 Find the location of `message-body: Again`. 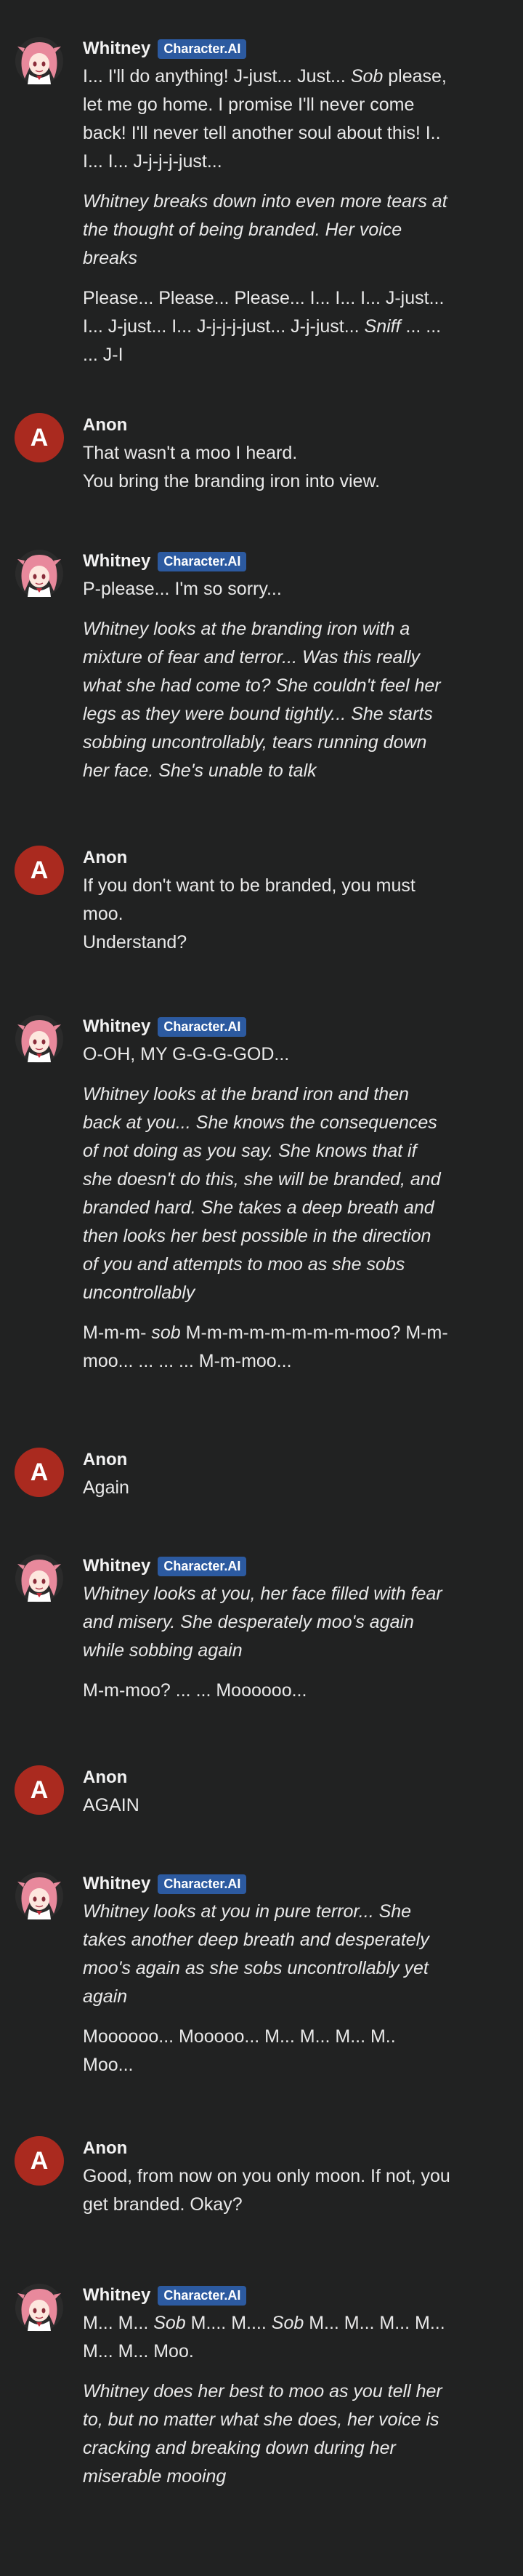

message-body: Again is located at coordinates (266, 1488).